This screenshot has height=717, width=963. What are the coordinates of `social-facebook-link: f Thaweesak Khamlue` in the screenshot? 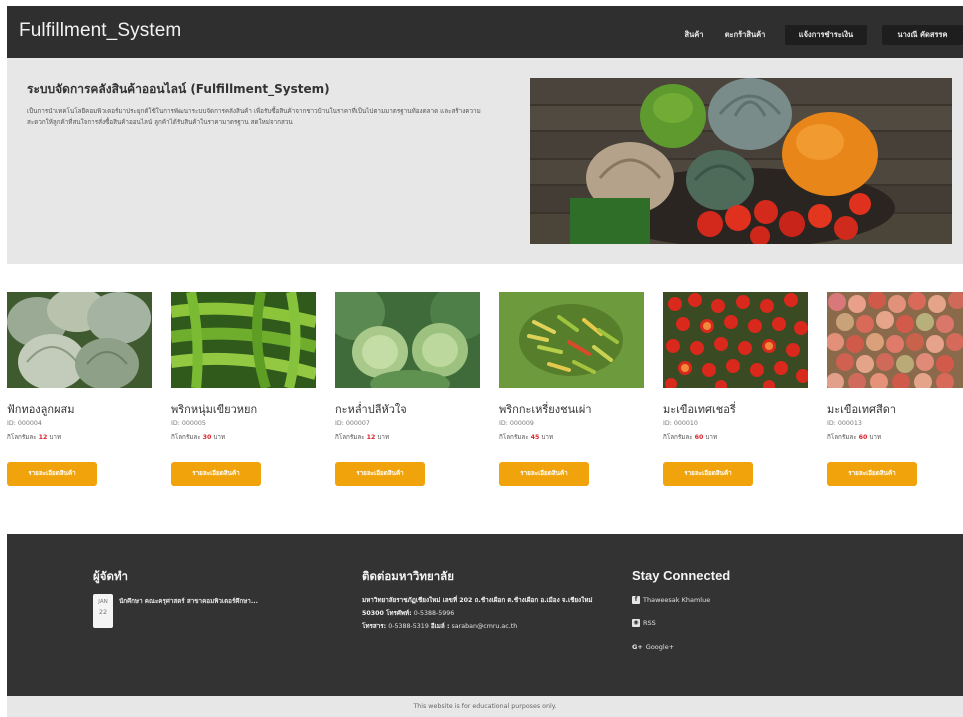 It's located at (671, 600).